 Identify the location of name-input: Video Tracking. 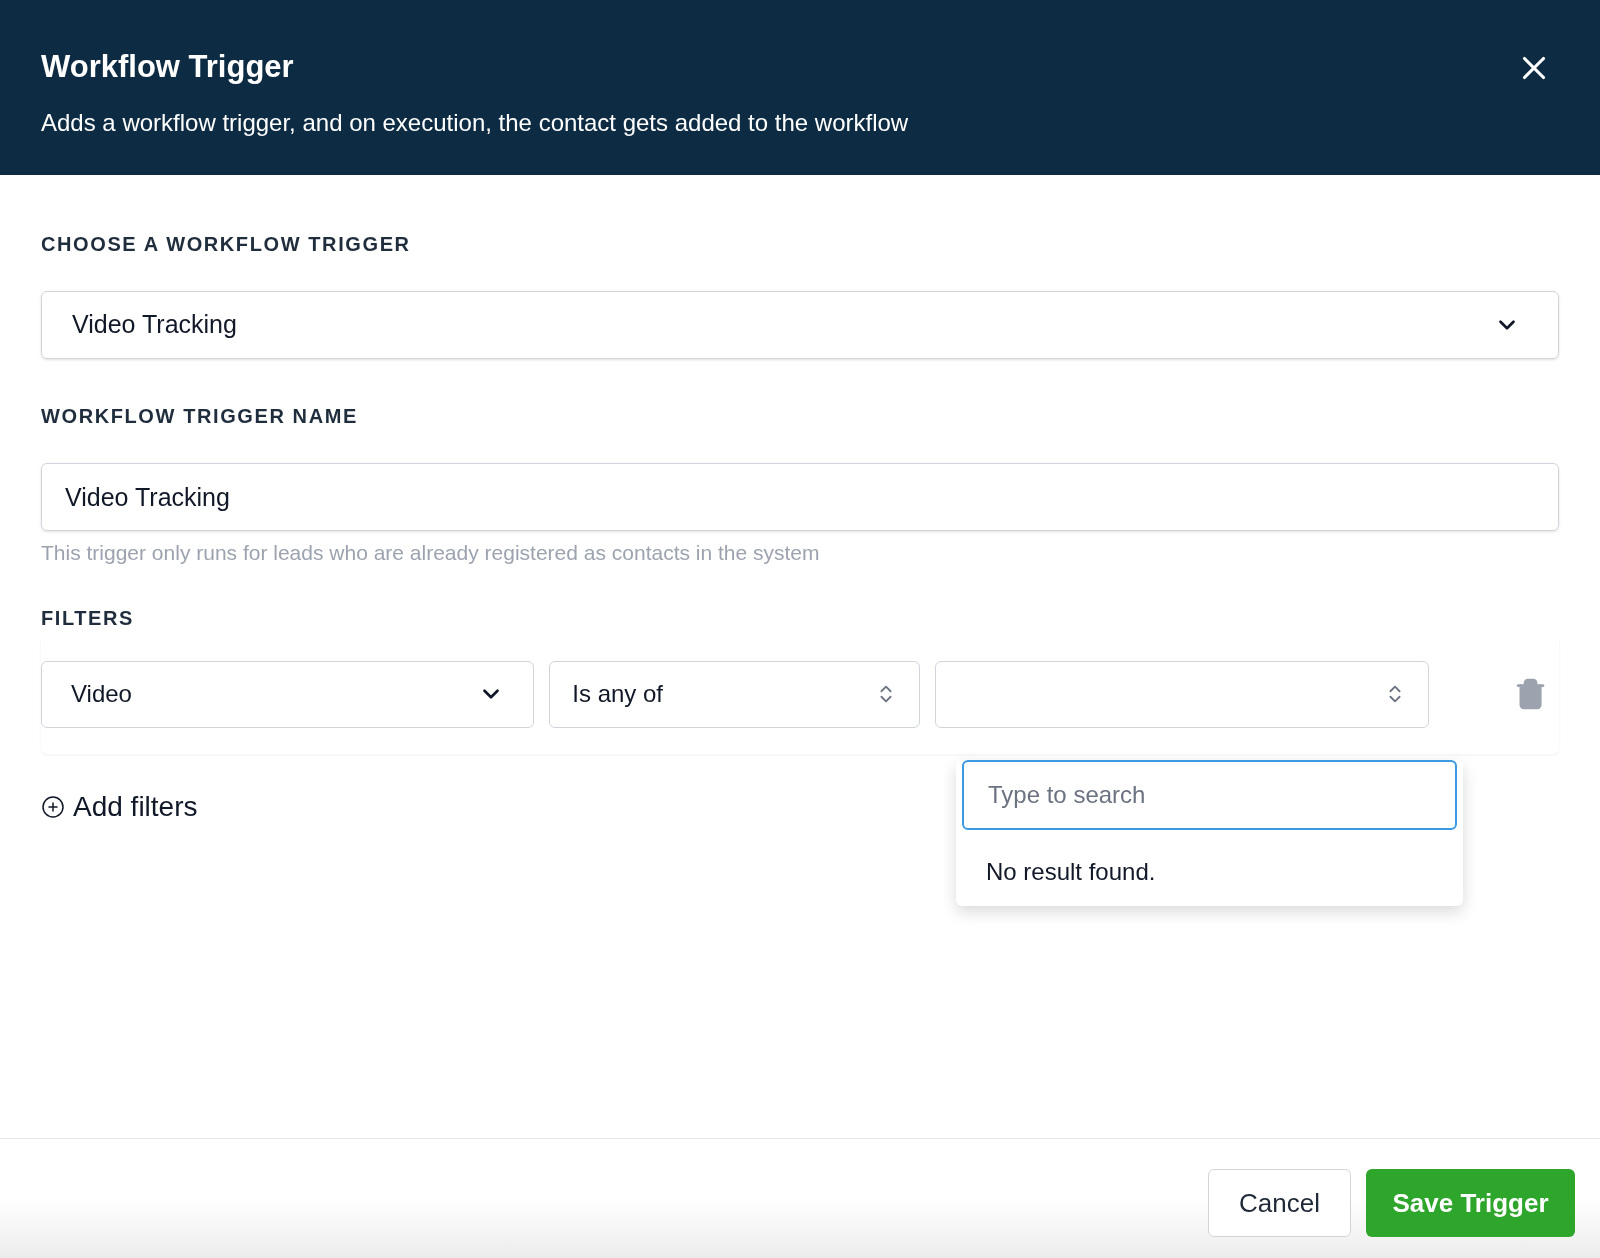
(800, 497).